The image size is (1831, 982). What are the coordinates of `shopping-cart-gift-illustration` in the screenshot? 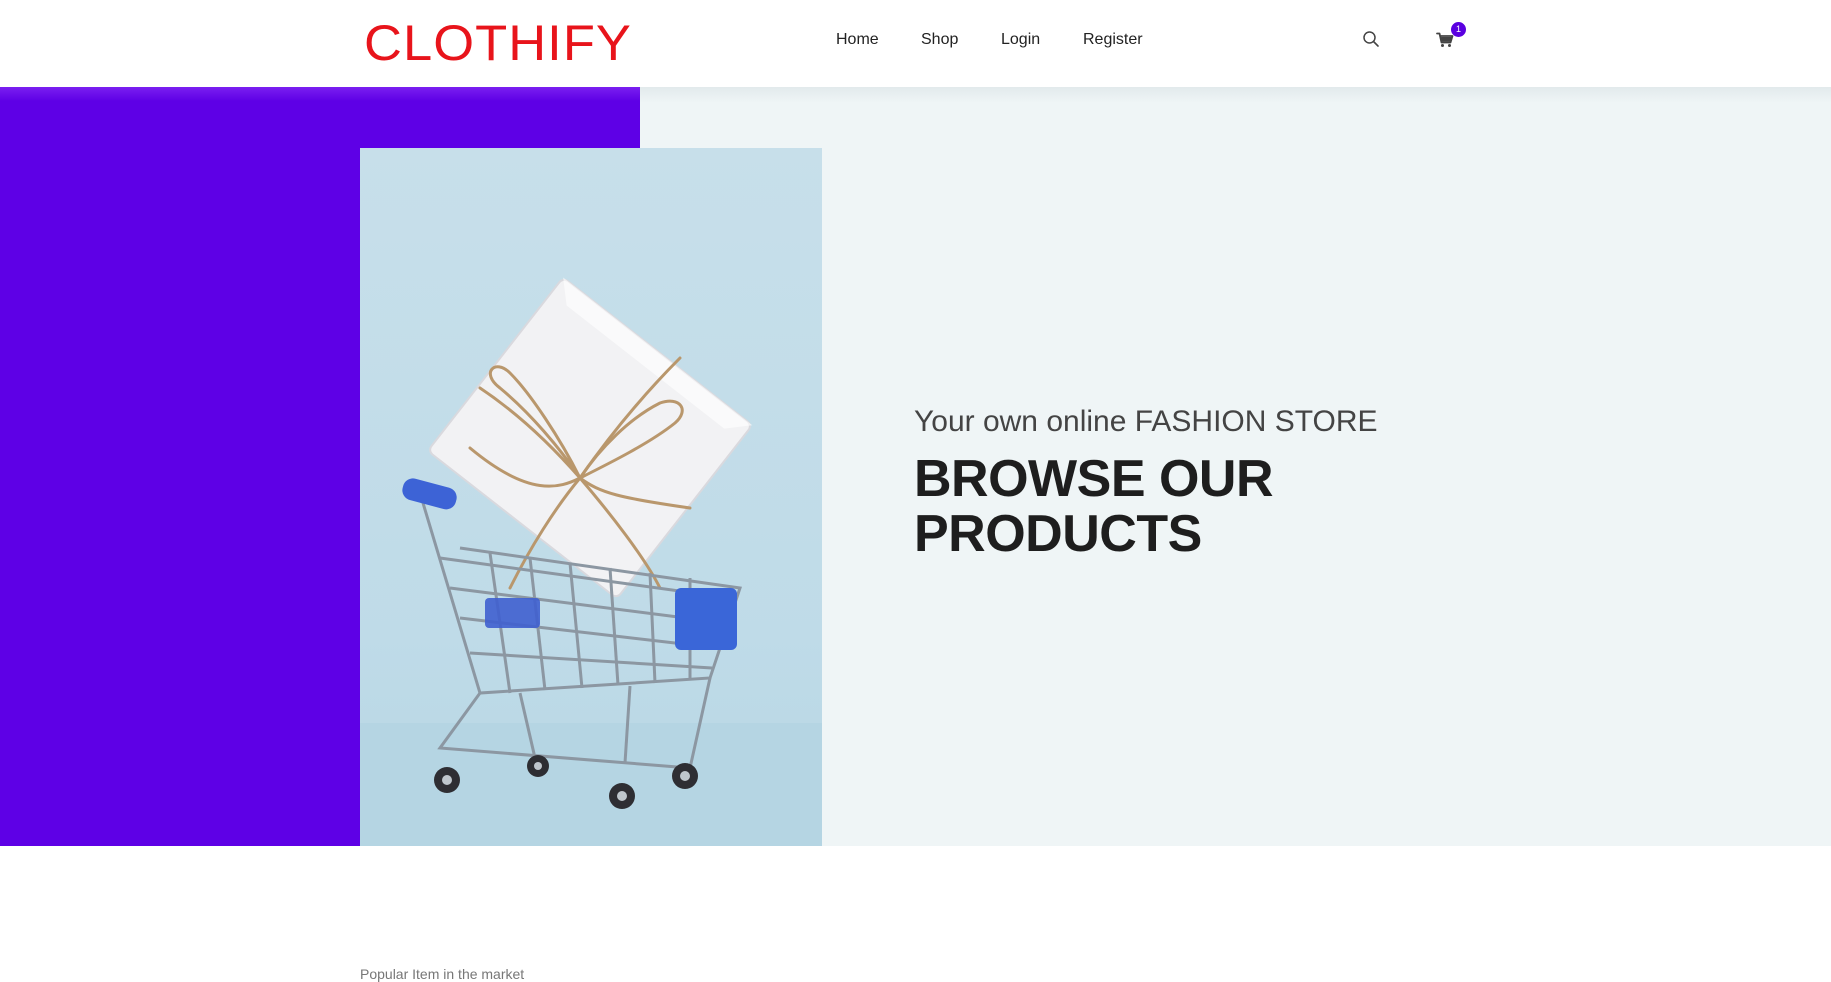 It's located at (591, 561).